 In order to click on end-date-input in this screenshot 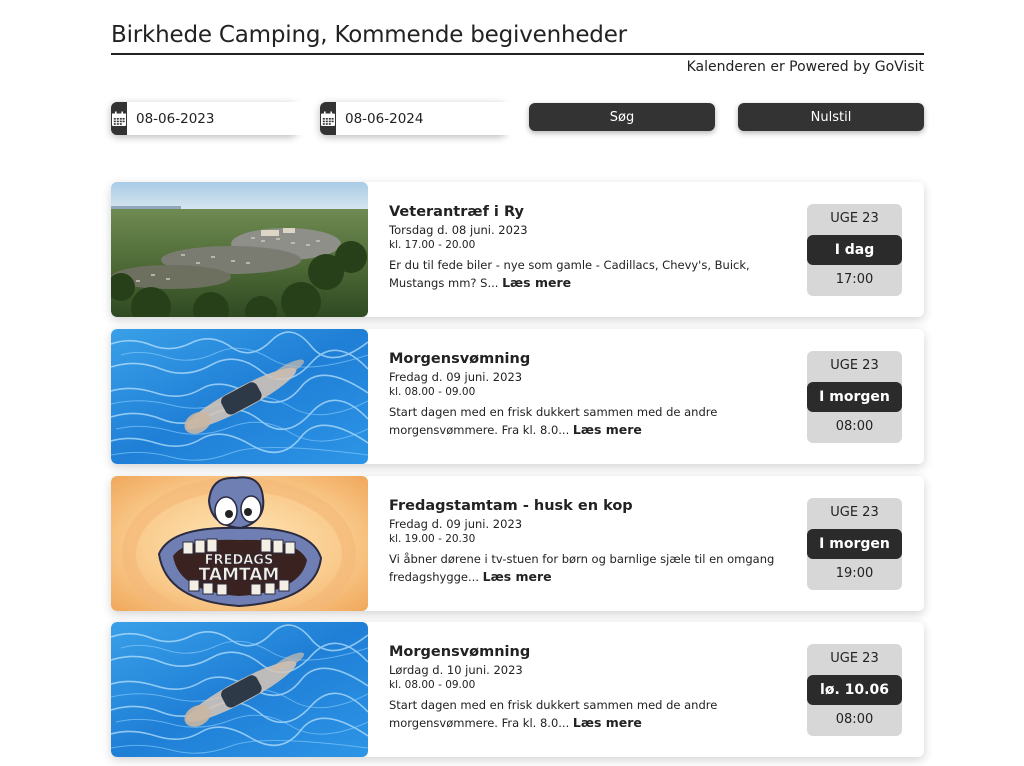, I will do `click(426, 118)`.